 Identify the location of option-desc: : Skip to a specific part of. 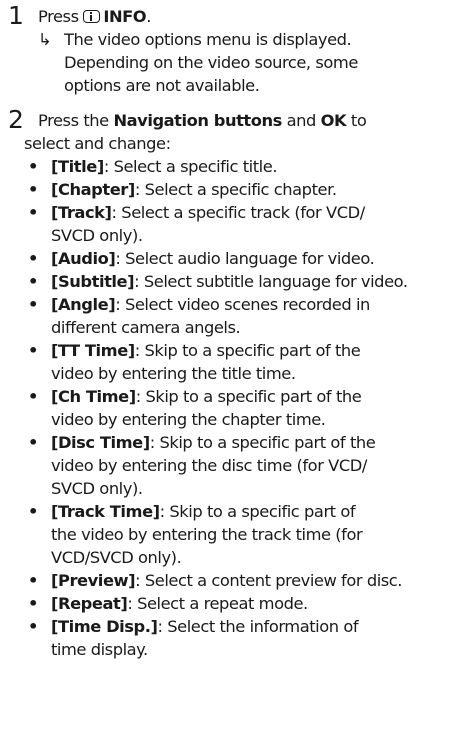
(257, 511).